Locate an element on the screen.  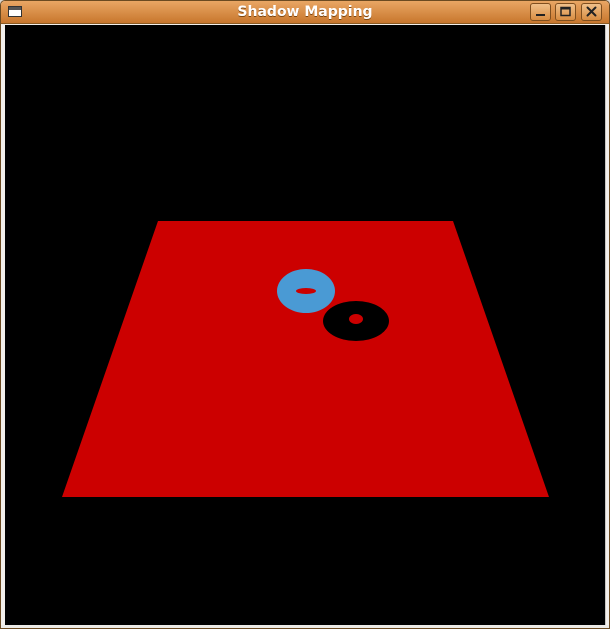
maximize-button is located at coordinates (565, 12).